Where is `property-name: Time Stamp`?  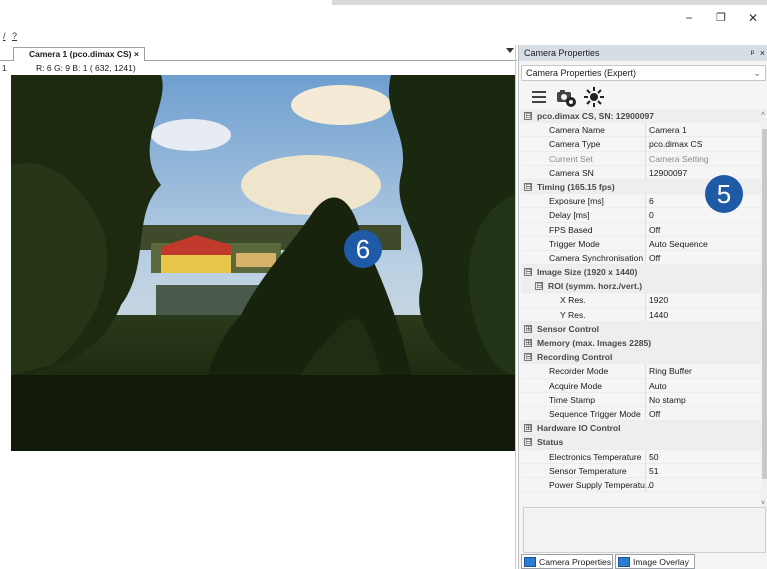 property-name: Time Stamp is located at coordinates (572, 399).